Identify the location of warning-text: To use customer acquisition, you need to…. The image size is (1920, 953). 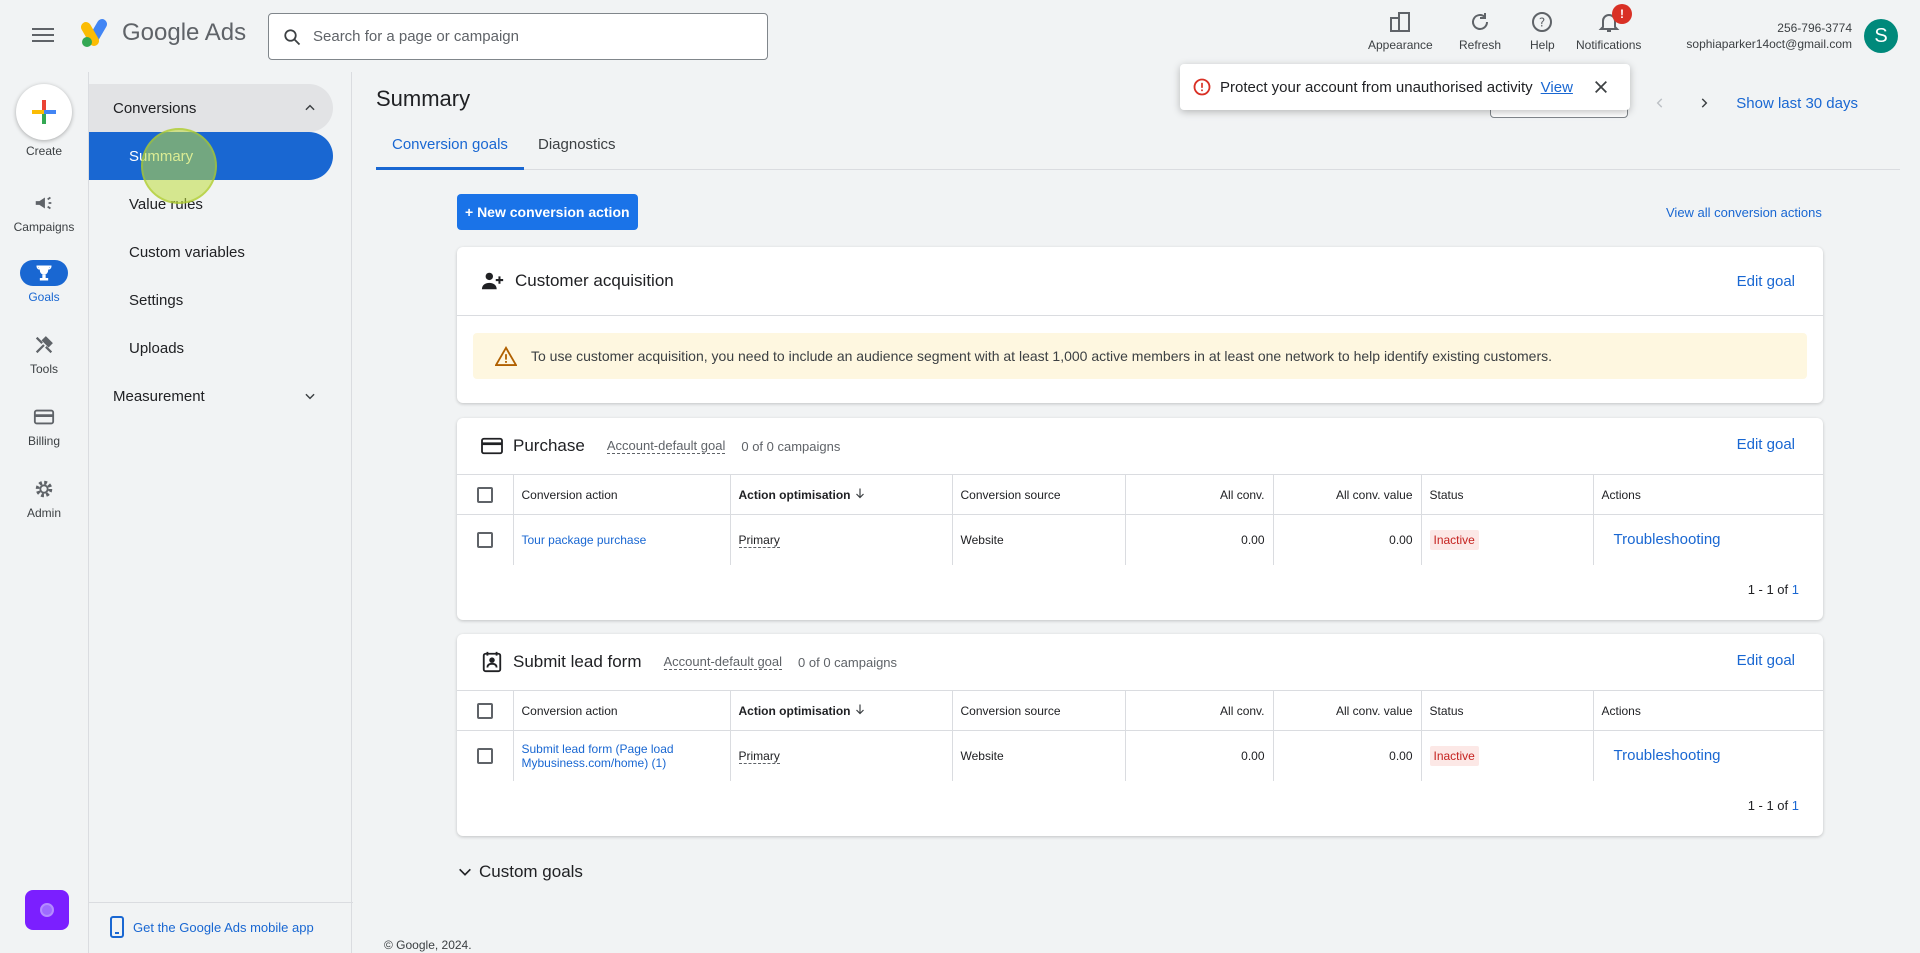
(1042, 356).